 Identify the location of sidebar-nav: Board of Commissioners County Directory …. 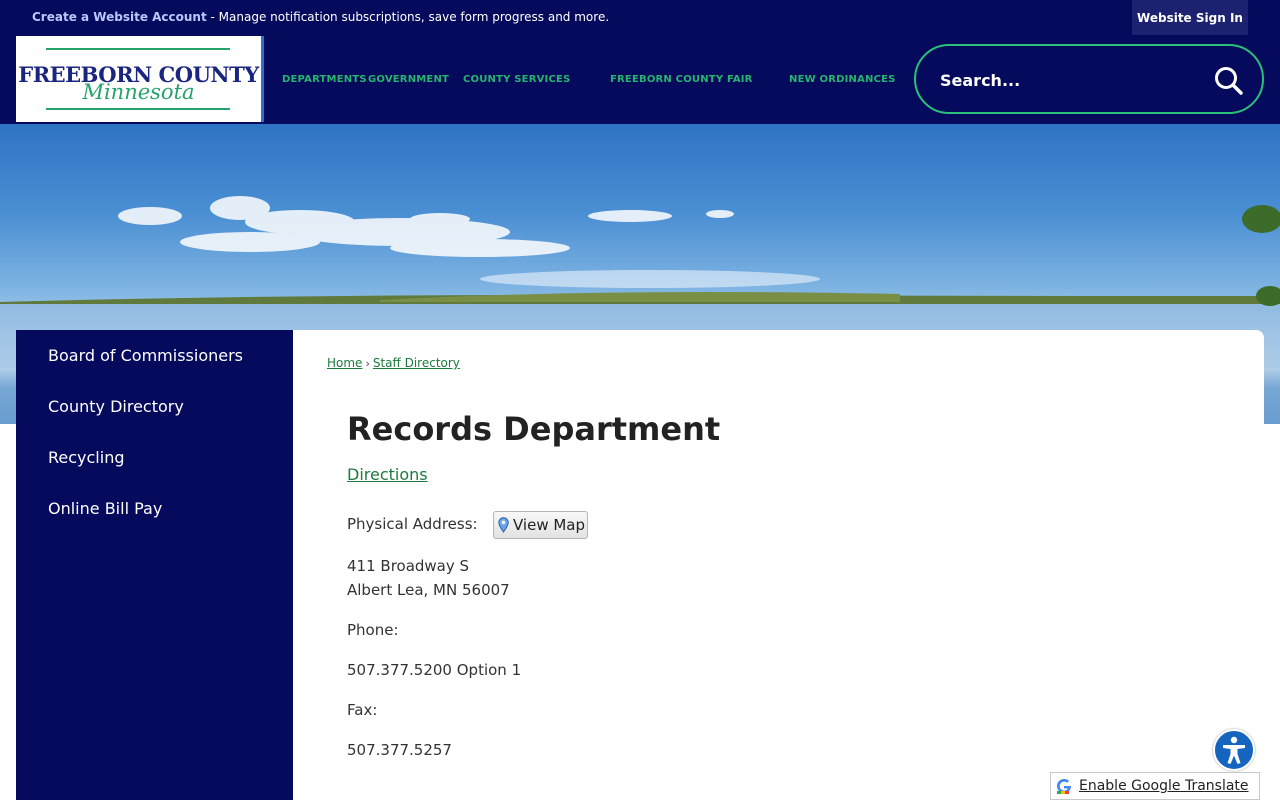
(154, 565).